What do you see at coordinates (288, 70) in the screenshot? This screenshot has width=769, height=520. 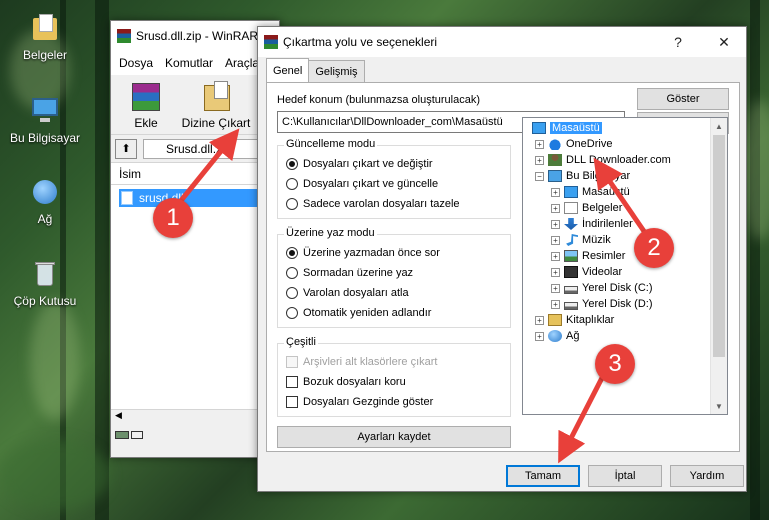 I see `tab-genel: Genel` at bounding box center [288, 70].